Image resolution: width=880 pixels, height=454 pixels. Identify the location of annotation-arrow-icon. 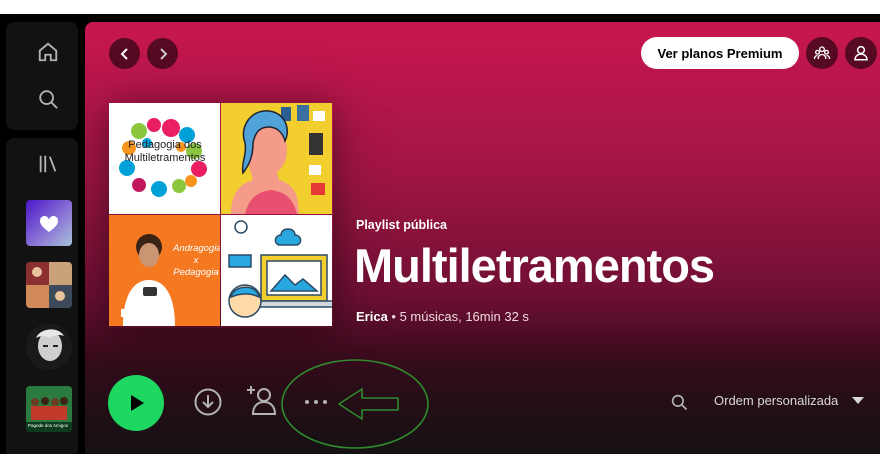
(368, 404).